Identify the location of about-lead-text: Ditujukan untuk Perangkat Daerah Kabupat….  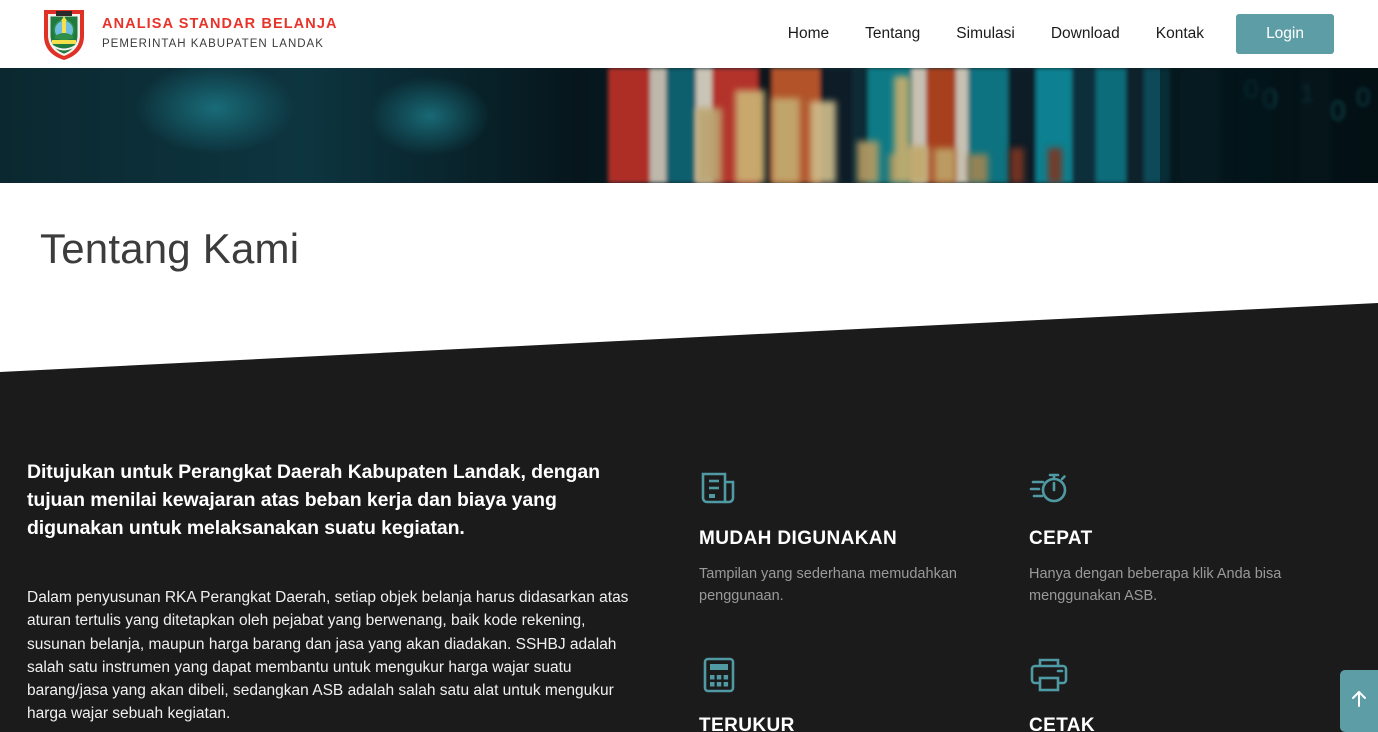
(313, 500).